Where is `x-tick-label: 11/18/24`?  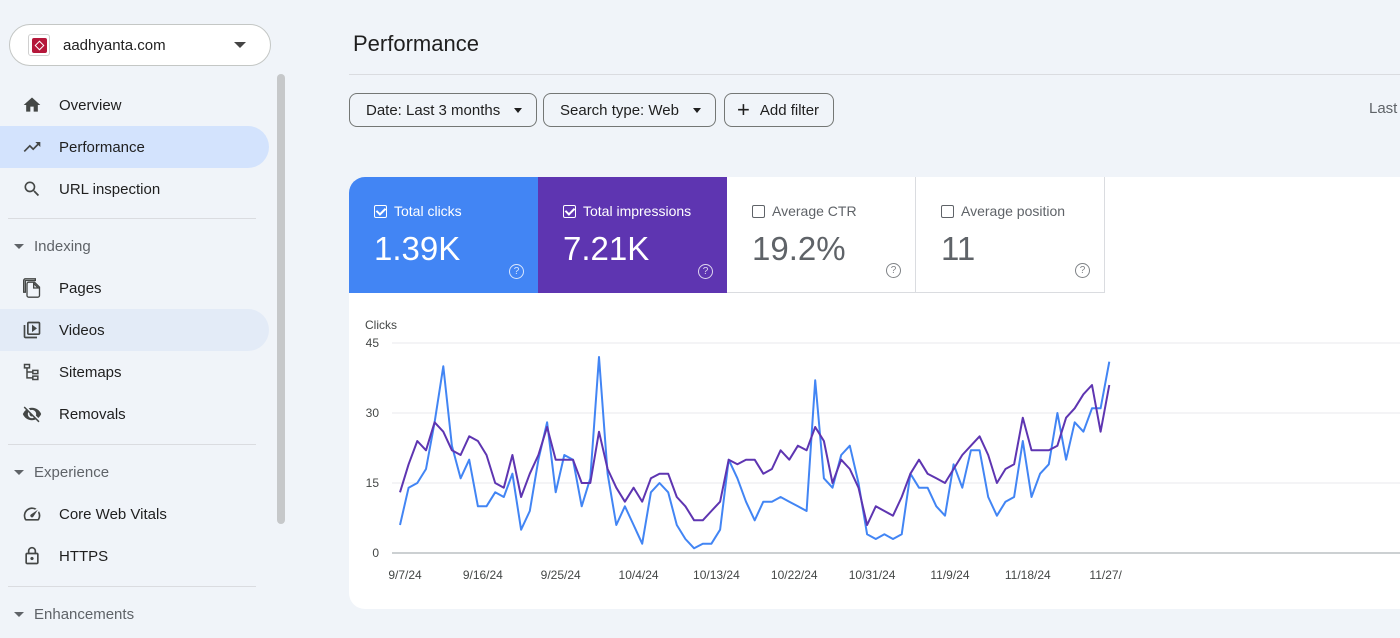 x-tick-label: 11/18/24 is located at coordinates (1028, 575).